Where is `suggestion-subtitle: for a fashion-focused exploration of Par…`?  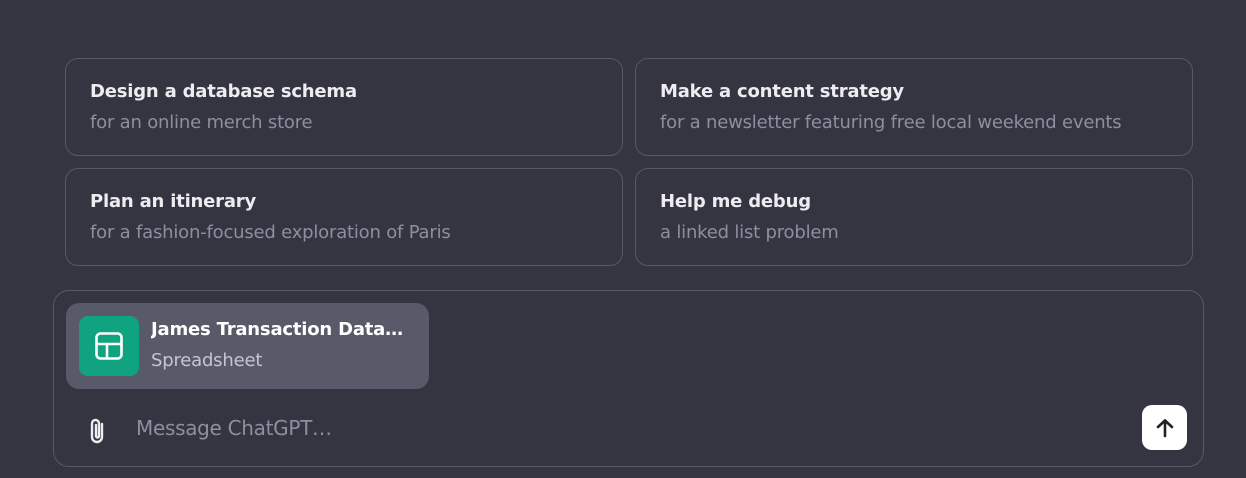
suggestion-subtitle: for a fashion-focused exploration of Par… is located at coordinates (270, 232).